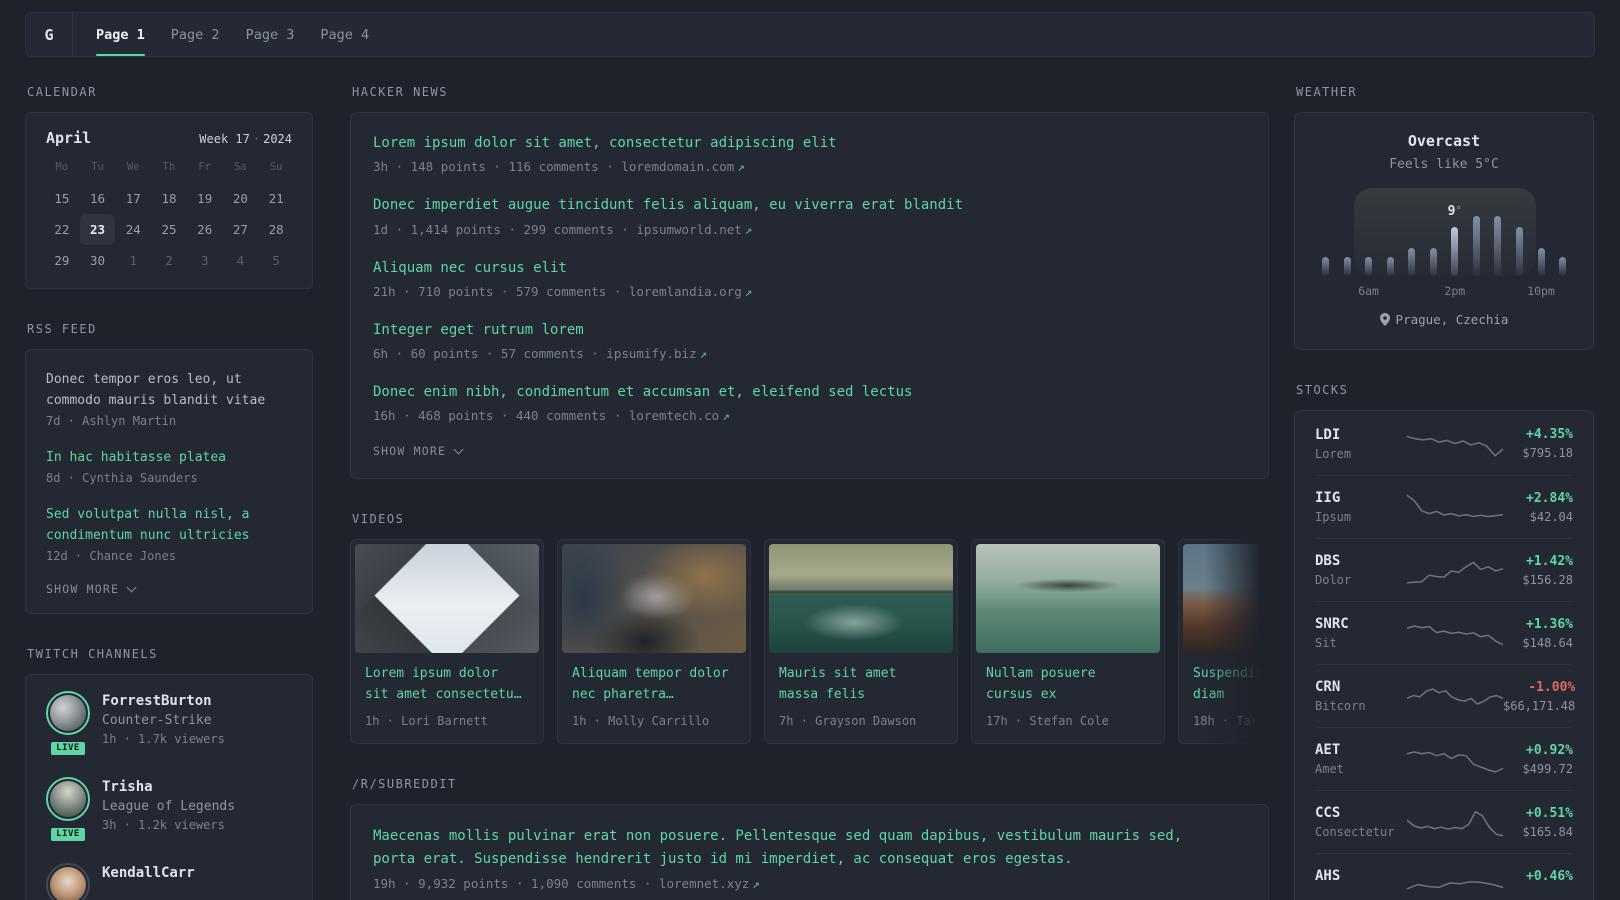 The height and width of the screenshot is (900, 1620). Describe the element at coordinates (111, 421) in the screenshot. I see `rss-item-meta: 7d · Ashlyn Martin` at that location.